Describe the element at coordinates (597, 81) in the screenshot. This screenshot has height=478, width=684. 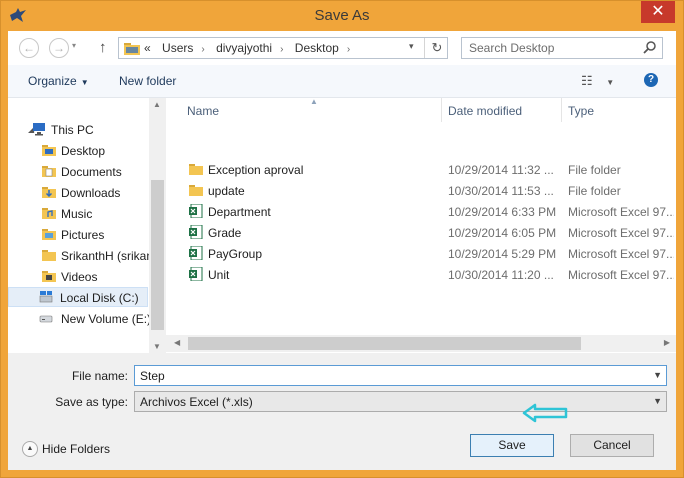
I see `change-view-button: ☷ ▼` at that location.